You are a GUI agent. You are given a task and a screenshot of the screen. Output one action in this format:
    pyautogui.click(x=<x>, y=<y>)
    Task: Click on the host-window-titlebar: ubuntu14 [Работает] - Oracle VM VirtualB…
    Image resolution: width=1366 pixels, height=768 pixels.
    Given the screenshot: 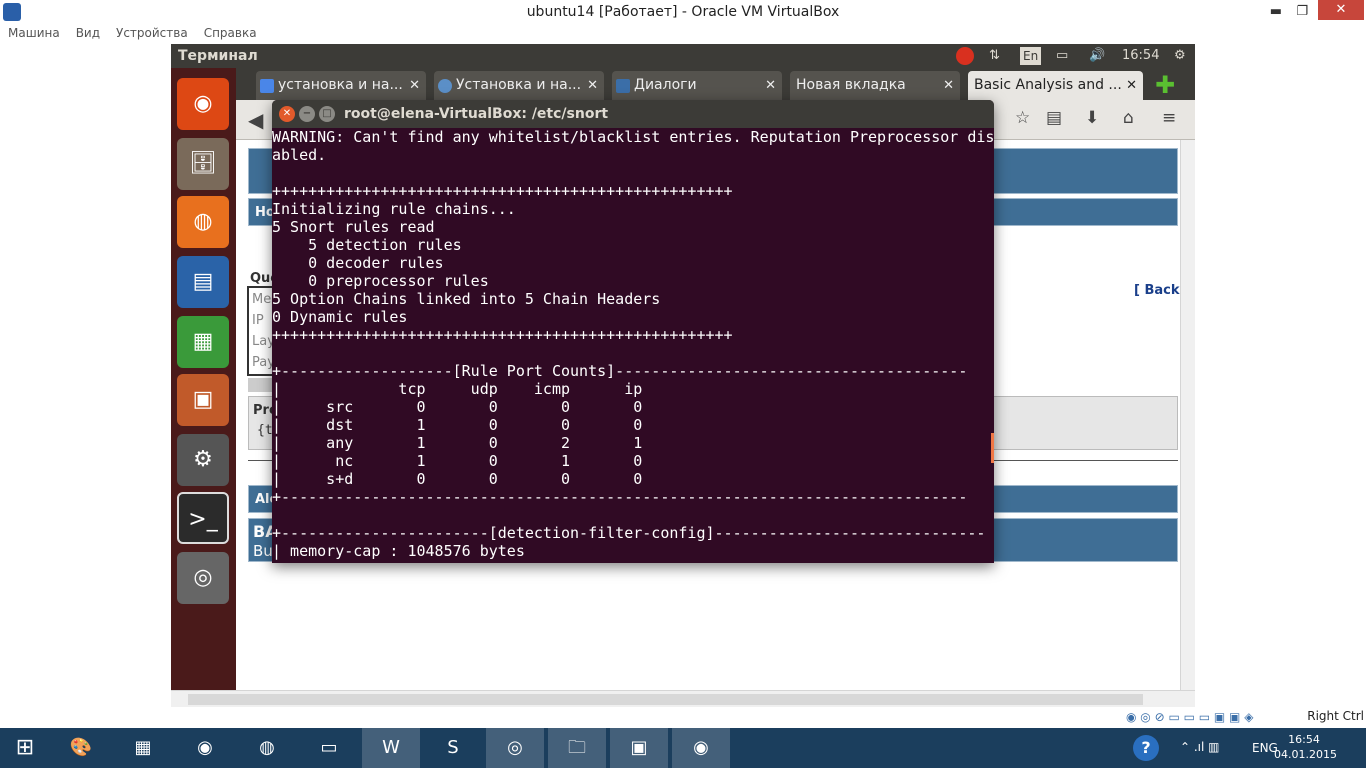 What is the action you would take?
    pyautogui.click(x=683, y=12)
    